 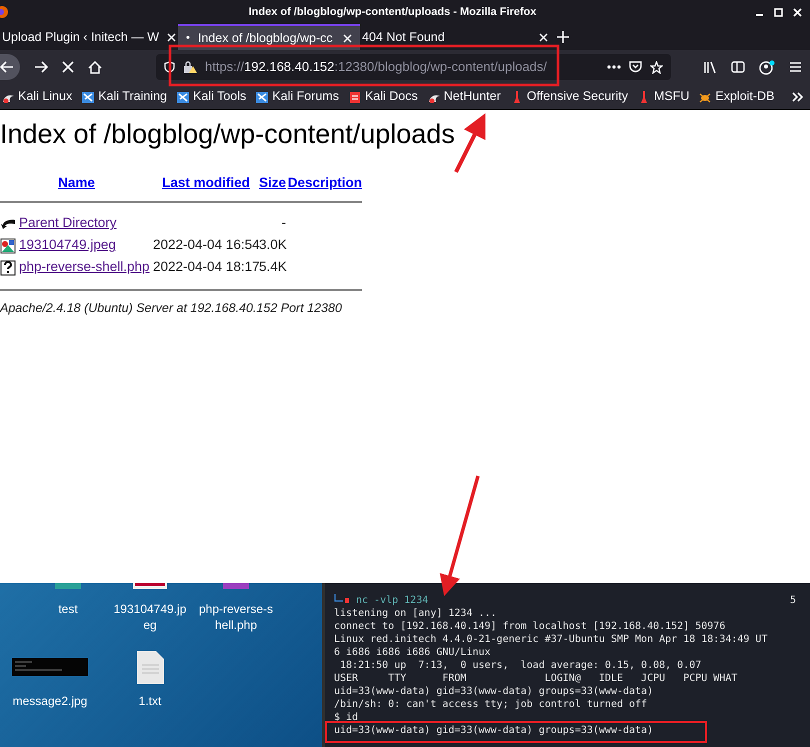 I want to click on forward-icon, so click(x=41, y=67).